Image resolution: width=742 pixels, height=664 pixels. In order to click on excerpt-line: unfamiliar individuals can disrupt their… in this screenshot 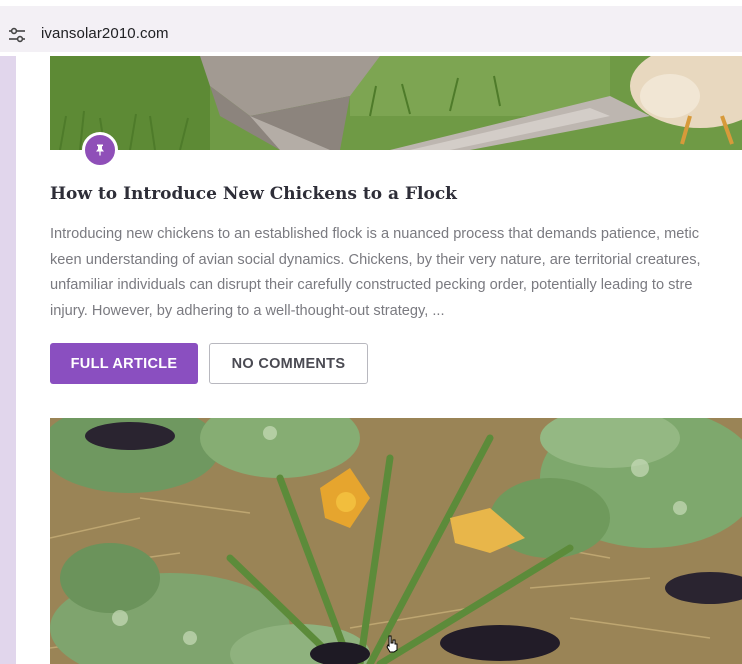, I will do `click(371, 285)`.